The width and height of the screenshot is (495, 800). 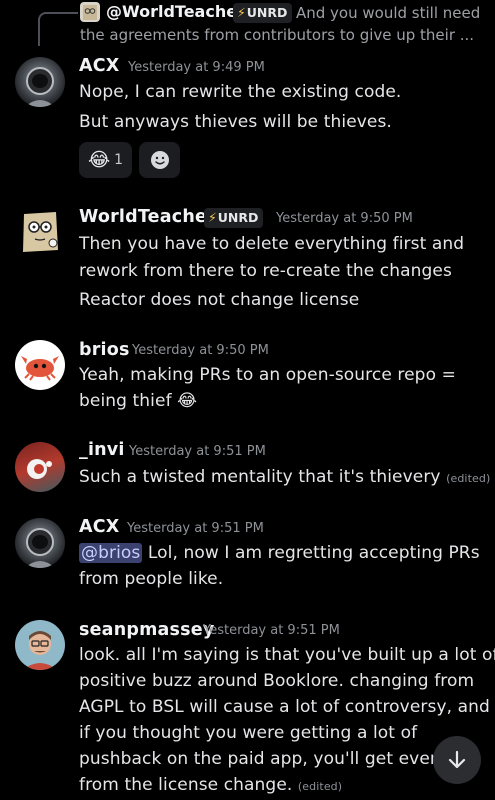 I want to click on message-line: if you thought you were getting a lot of, so click(x=248, y=733).